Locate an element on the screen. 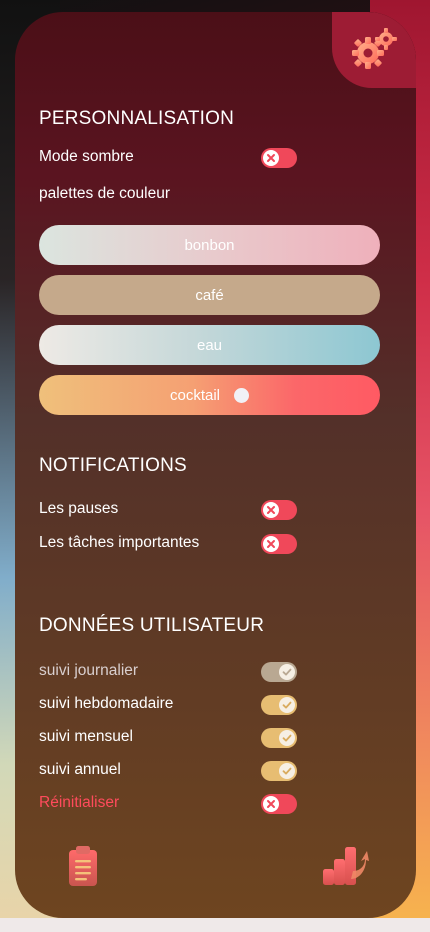  weekly-tracking-label: suivi hebdomadaire is located at coordinates (106, 703).